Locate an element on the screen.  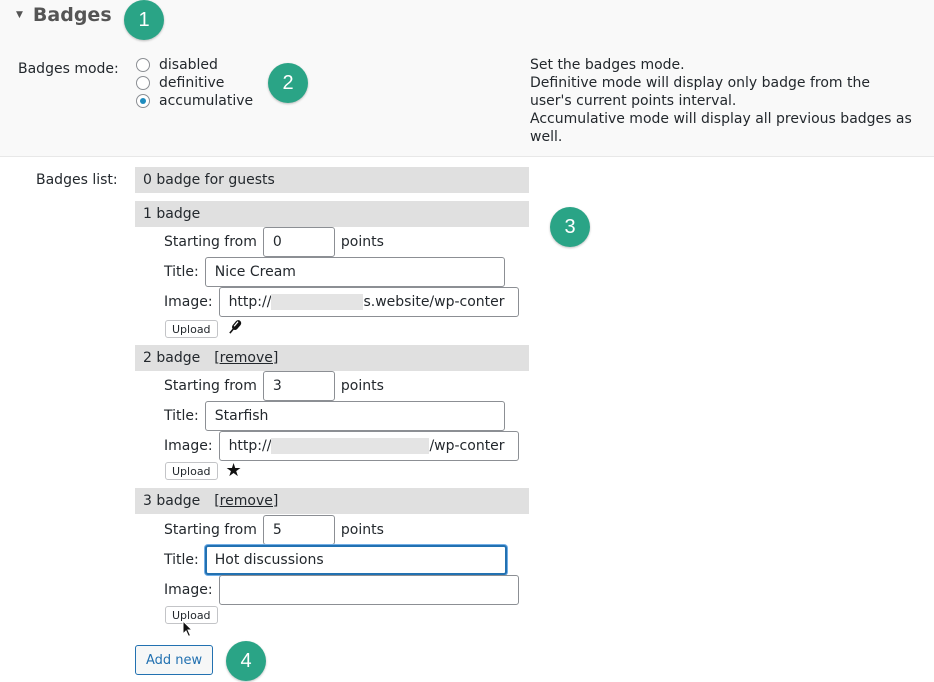
badge-2-upload-button: Upload is located at coordinates (191, 471).